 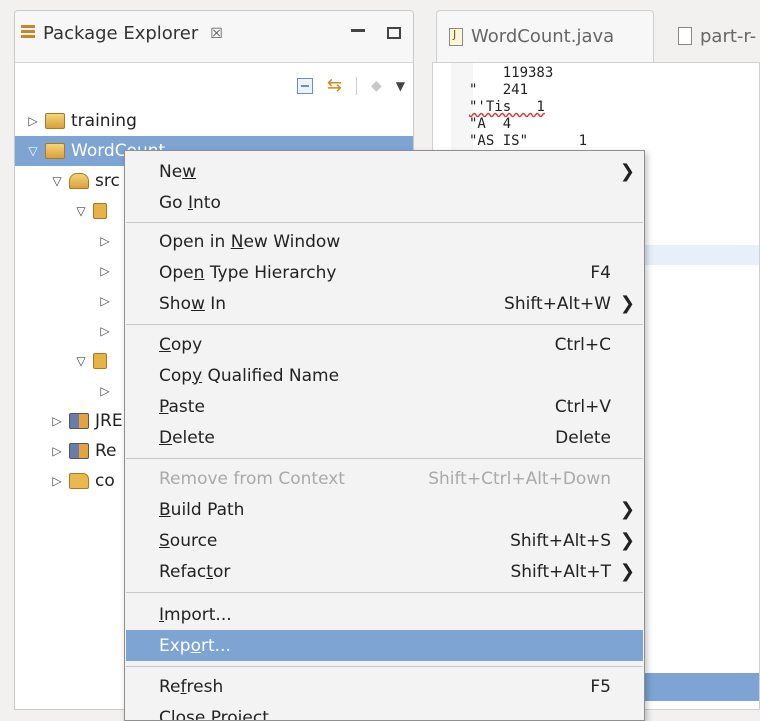 What do you see at coordinates (685, 36) in the screenshot?
I see `text-file-icon` at bounding box center [685, 36].